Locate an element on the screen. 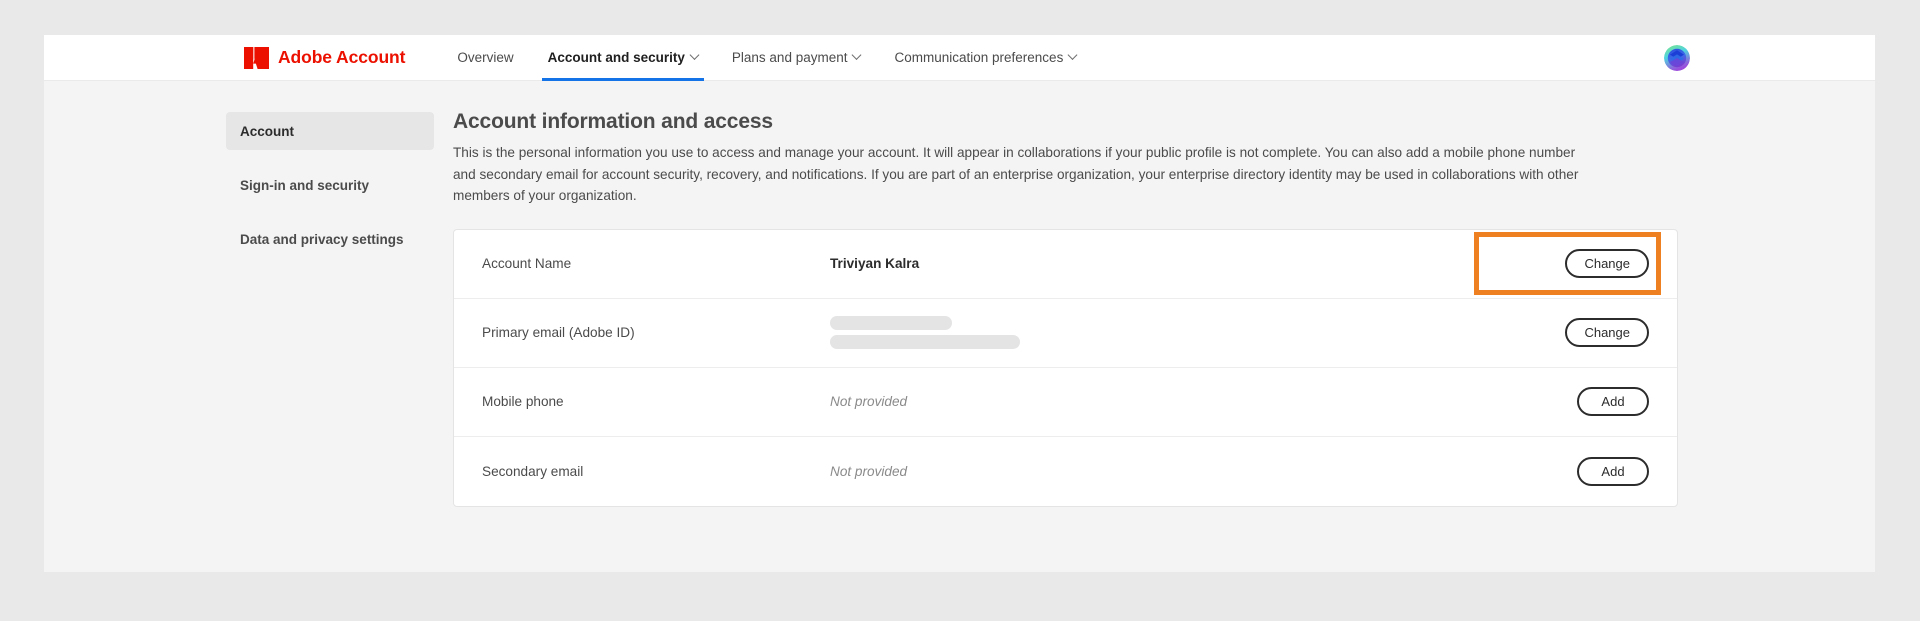 This screenshot has width=1920, height=621. nav-item-label: Overview is located at coordinates (485, 57).